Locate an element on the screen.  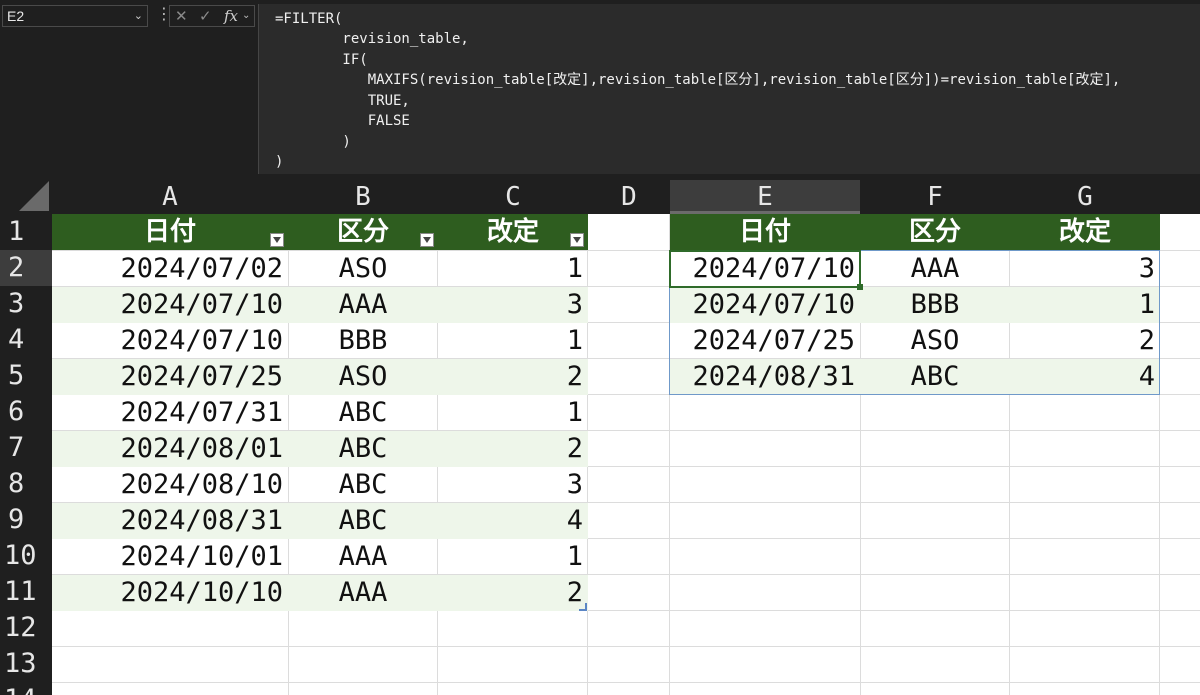
insert-function-icon: fx is located at coordinates (231, 16).